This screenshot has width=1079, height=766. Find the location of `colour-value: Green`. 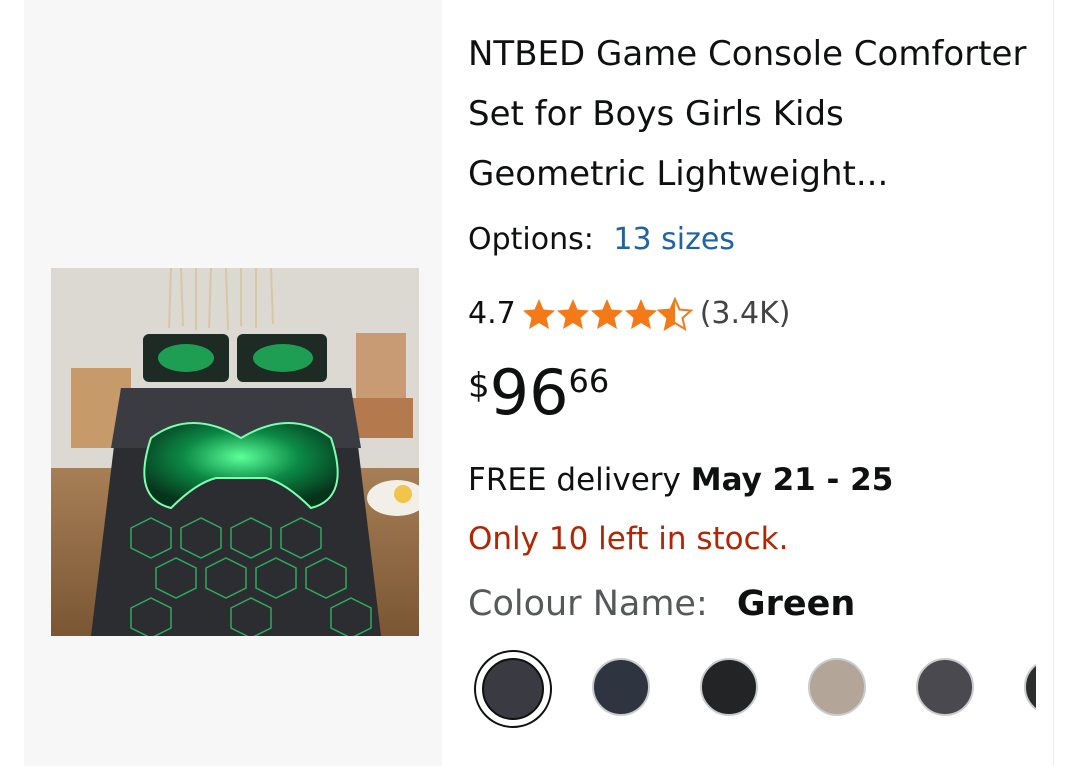

colour-value: Green is located at coordinates (796, 604).